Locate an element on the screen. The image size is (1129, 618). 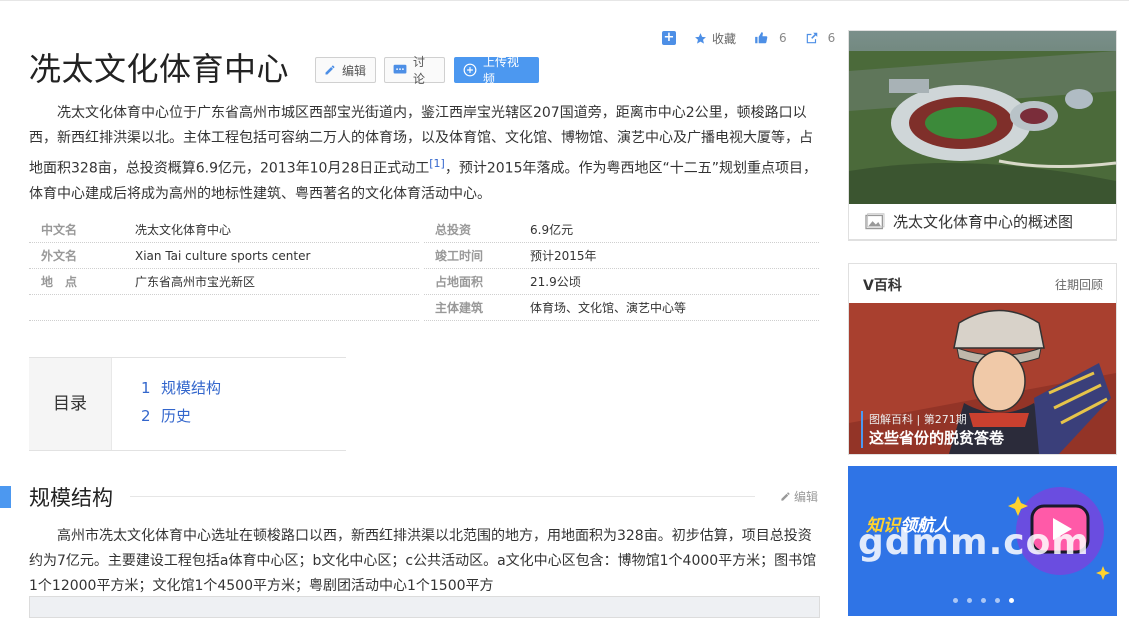
section-edit-label: 编辑 is located at coordinates (806, 497).